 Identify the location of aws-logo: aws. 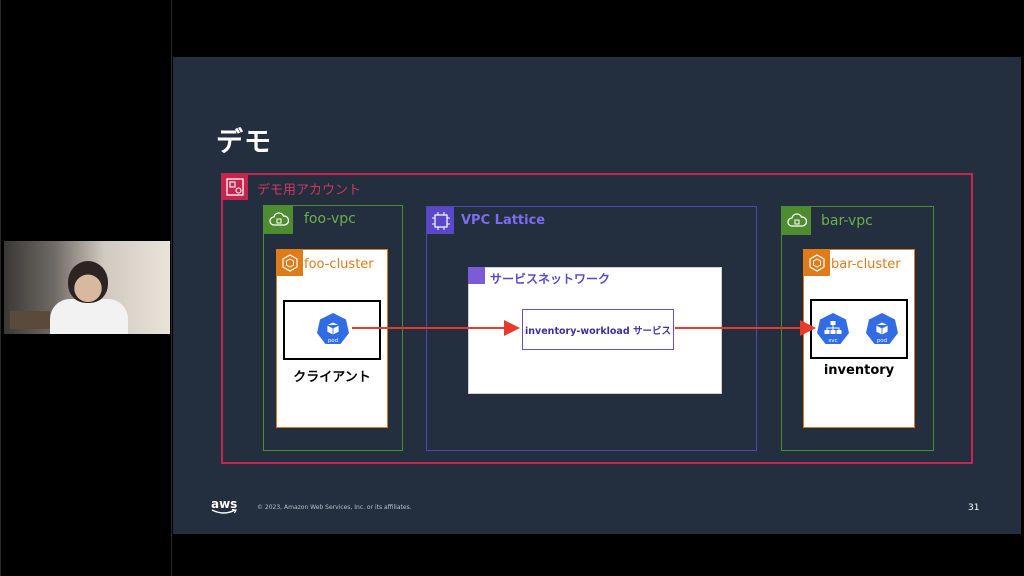
(224, 506).